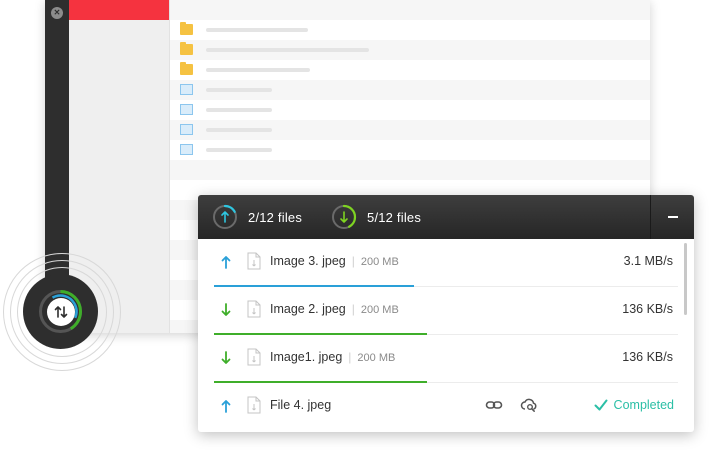 This screenshot has width=715, height=452. I want to click on upload-summary: 2/12 files, so click(257, 217).